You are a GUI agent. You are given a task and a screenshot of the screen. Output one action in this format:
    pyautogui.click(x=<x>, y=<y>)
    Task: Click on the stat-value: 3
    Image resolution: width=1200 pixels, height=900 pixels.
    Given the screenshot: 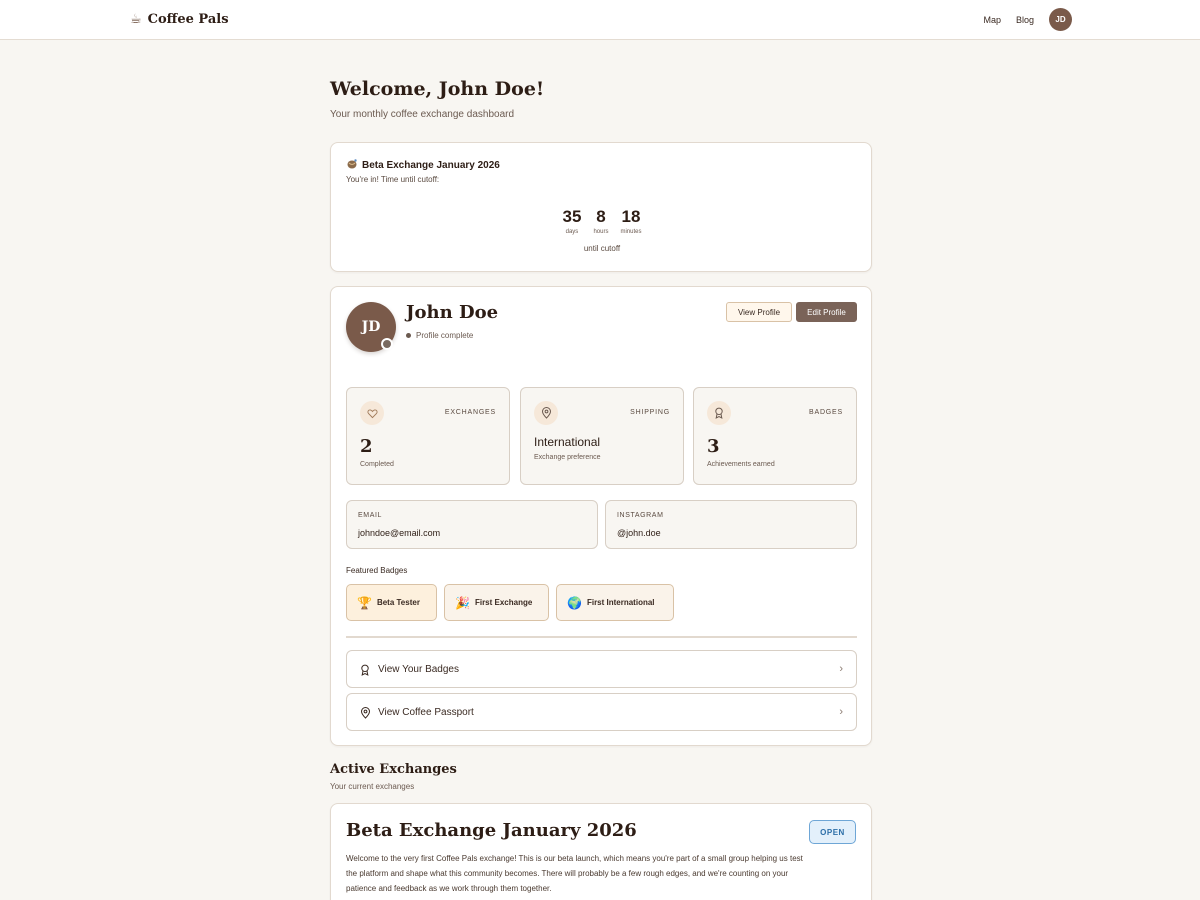 What is the action you would take?
    pyautogui.click(x=713, y=446)
    